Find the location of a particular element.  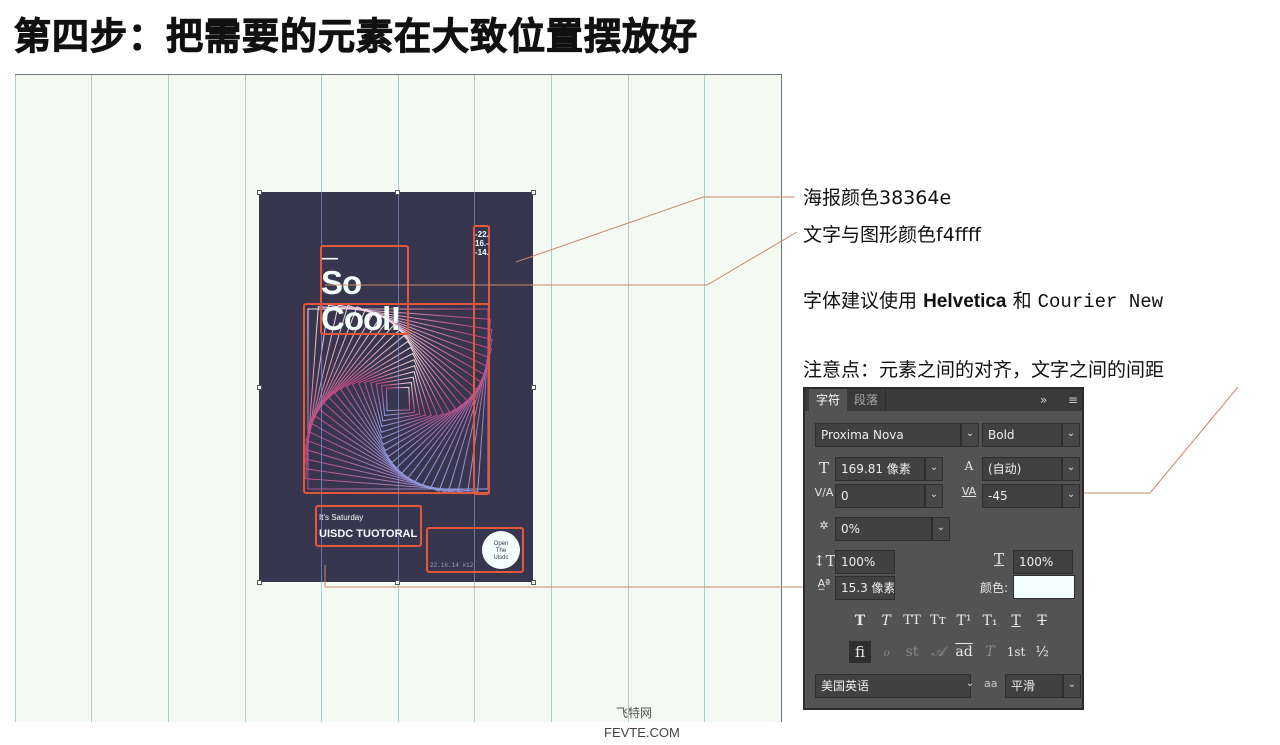

tracking-field: -45 is located at coordinates (1022, 496).